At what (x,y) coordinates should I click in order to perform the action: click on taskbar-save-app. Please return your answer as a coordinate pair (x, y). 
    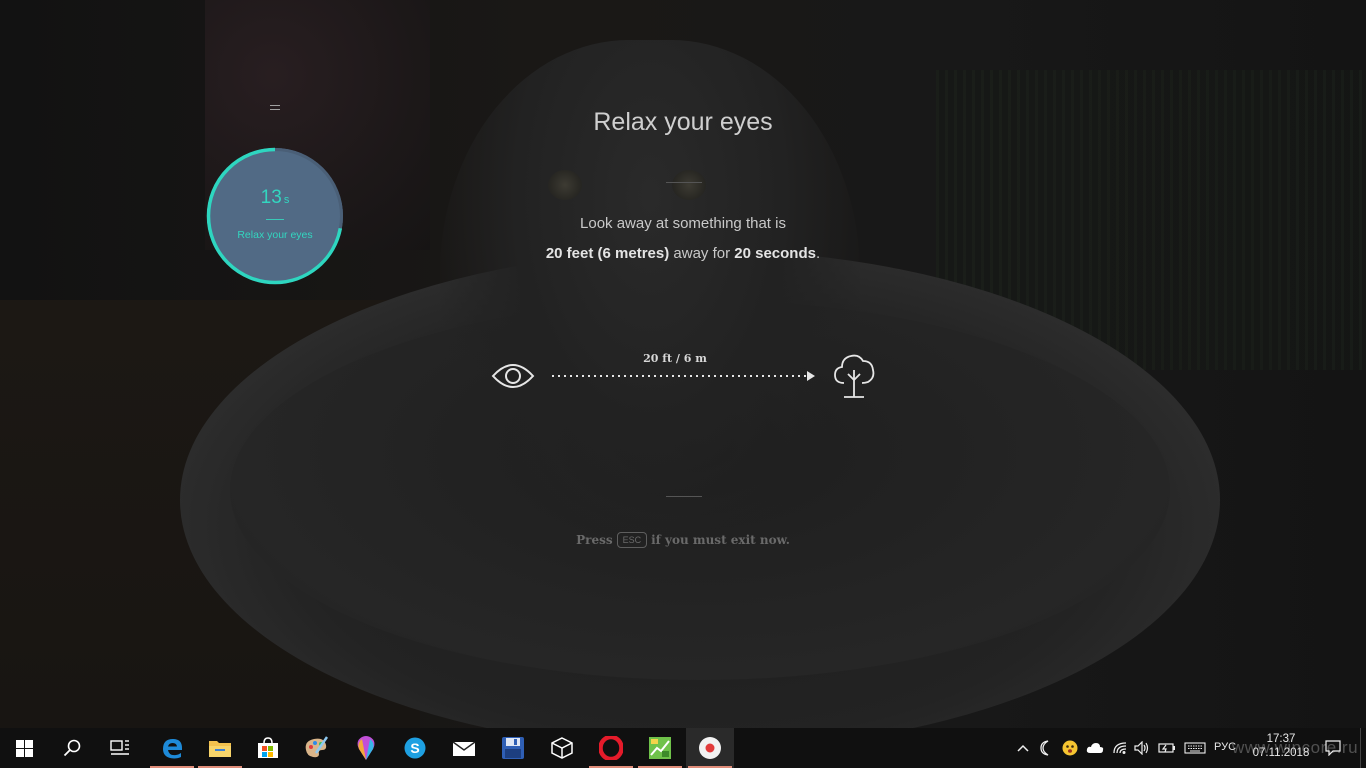
    Looking at the image, I should click on (513, 748).